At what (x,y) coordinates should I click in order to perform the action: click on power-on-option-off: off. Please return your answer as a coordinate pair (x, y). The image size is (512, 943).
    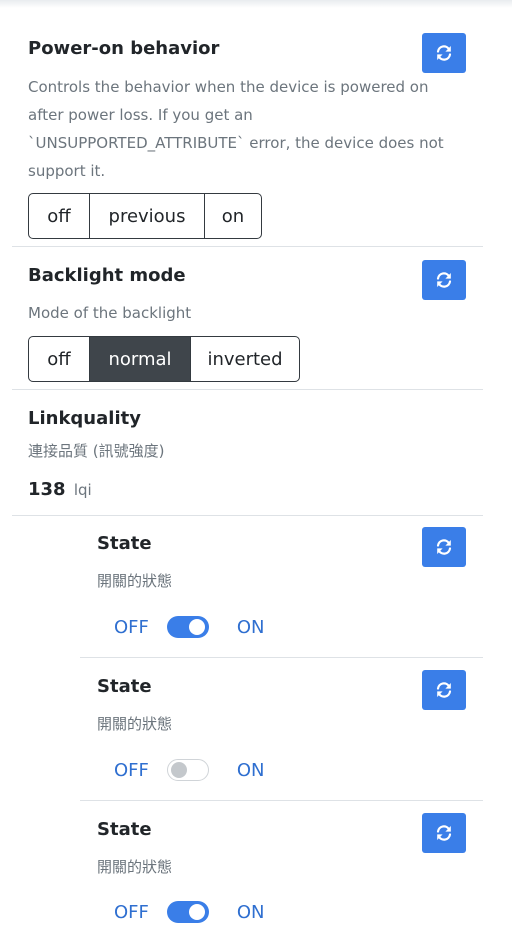
    Looking at the image, I should click on (59, 216).